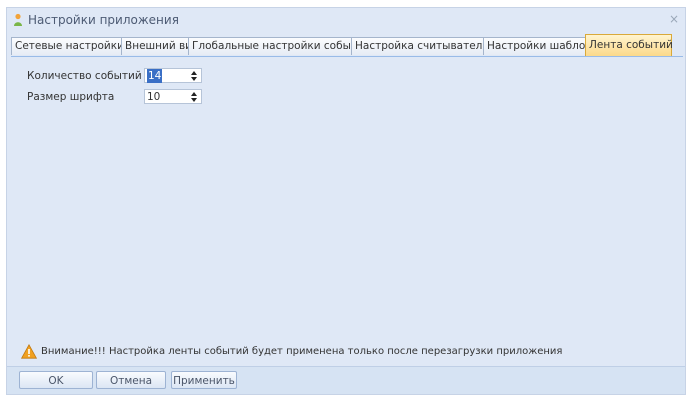 Image resolution: width=690 pixels, height=396 pixels. Describe the element at coordinates (131, 380) in the screenshot. I see `cancel-button: Отмена` at that location.